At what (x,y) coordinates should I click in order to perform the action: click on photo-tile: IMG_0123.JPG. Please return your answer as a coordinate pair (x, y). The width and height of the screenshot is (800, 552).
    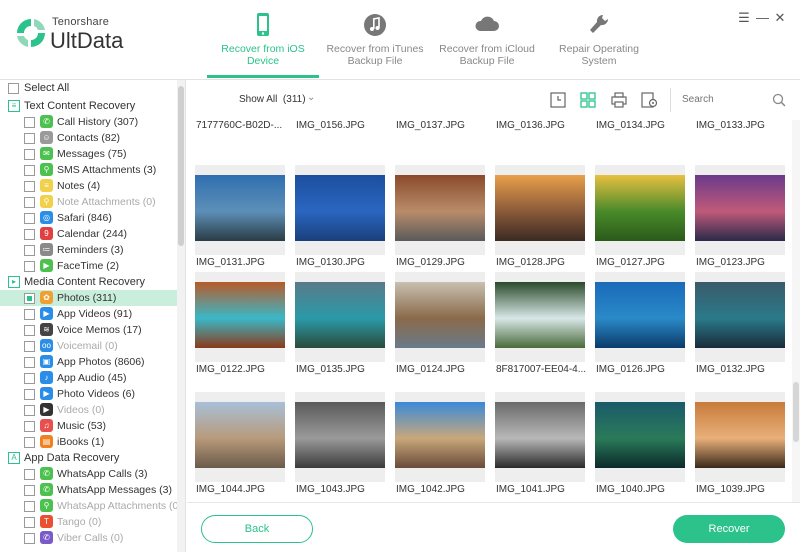
    Looking at the image, I should click on (740, 217).